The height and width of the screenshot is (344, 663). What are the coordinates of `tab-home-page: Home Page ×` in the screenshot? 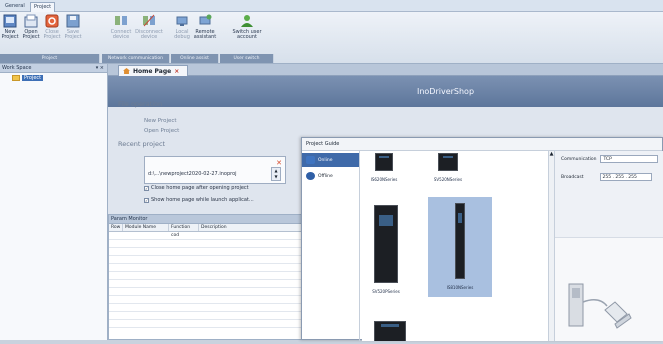 It's located at (153, 70).